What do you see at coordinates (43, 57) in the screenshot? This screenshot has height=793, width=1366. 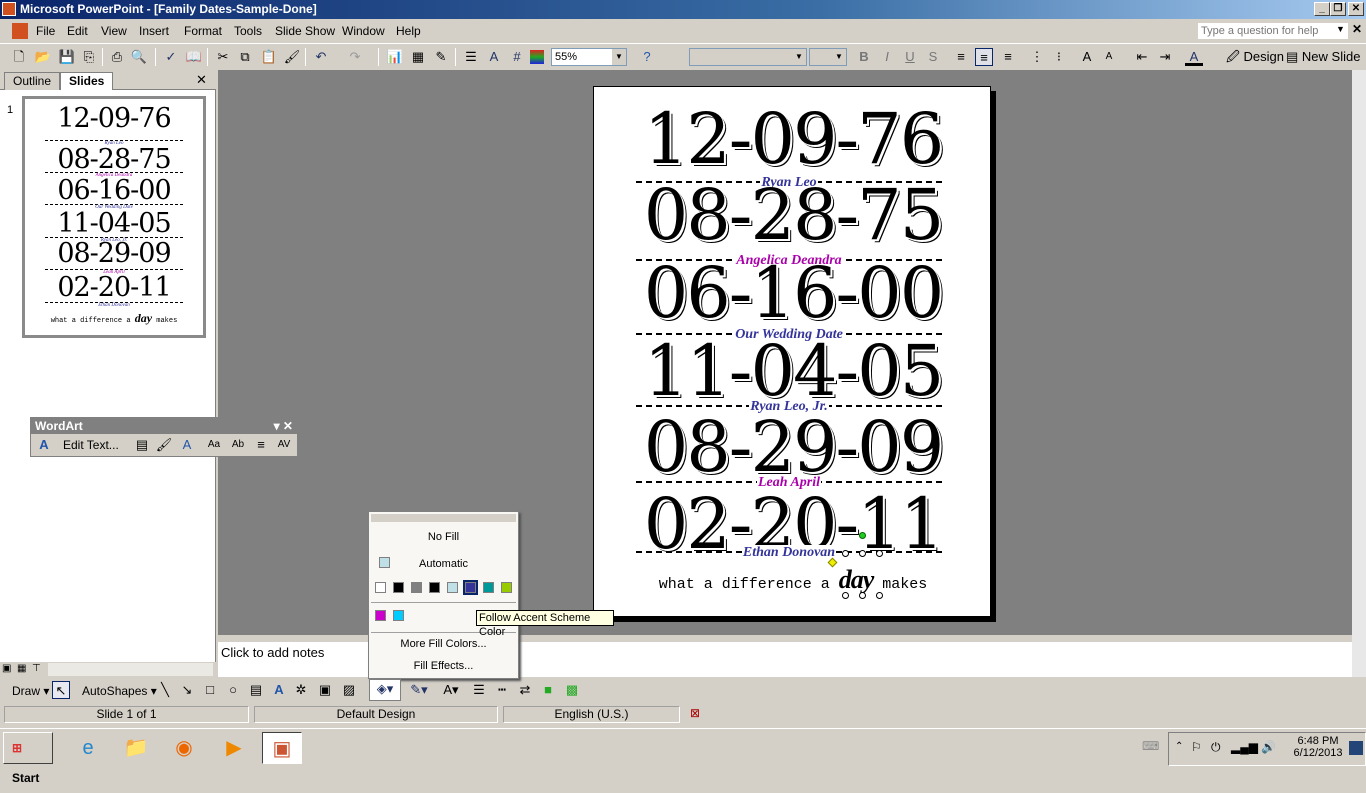 I see `open-icon: 📂` at bounding box center [43, 57].